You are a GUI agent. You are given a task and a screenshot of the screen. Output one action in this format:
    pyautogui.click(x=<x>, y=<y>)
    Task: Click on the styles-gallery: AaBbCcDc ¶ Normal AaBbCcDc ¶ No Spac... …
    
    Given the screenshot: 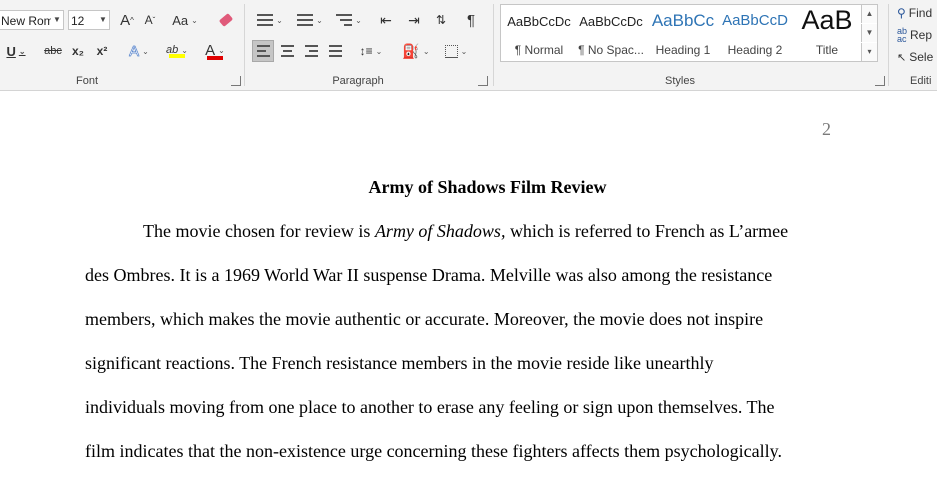 What is the action you would take?
    pyautogui.click(x=689, y=33)
    